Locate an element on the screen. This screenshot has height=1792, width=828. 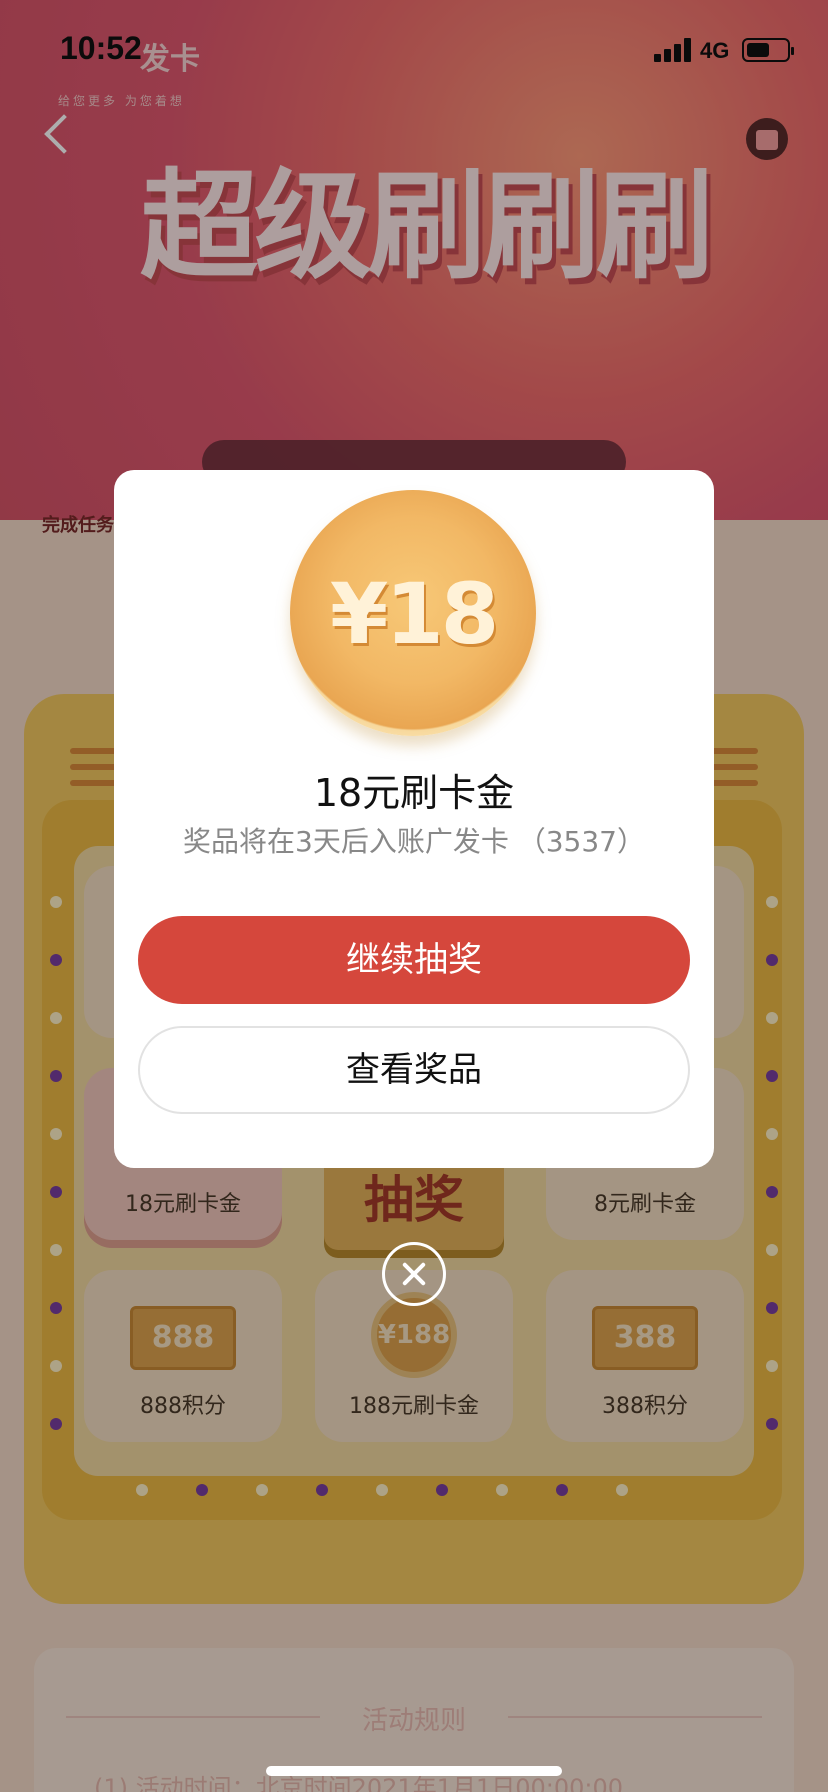
prize-subtitle: 奖品将在3天后入账广发卡 （3537） is located at coordinates (414, 841).